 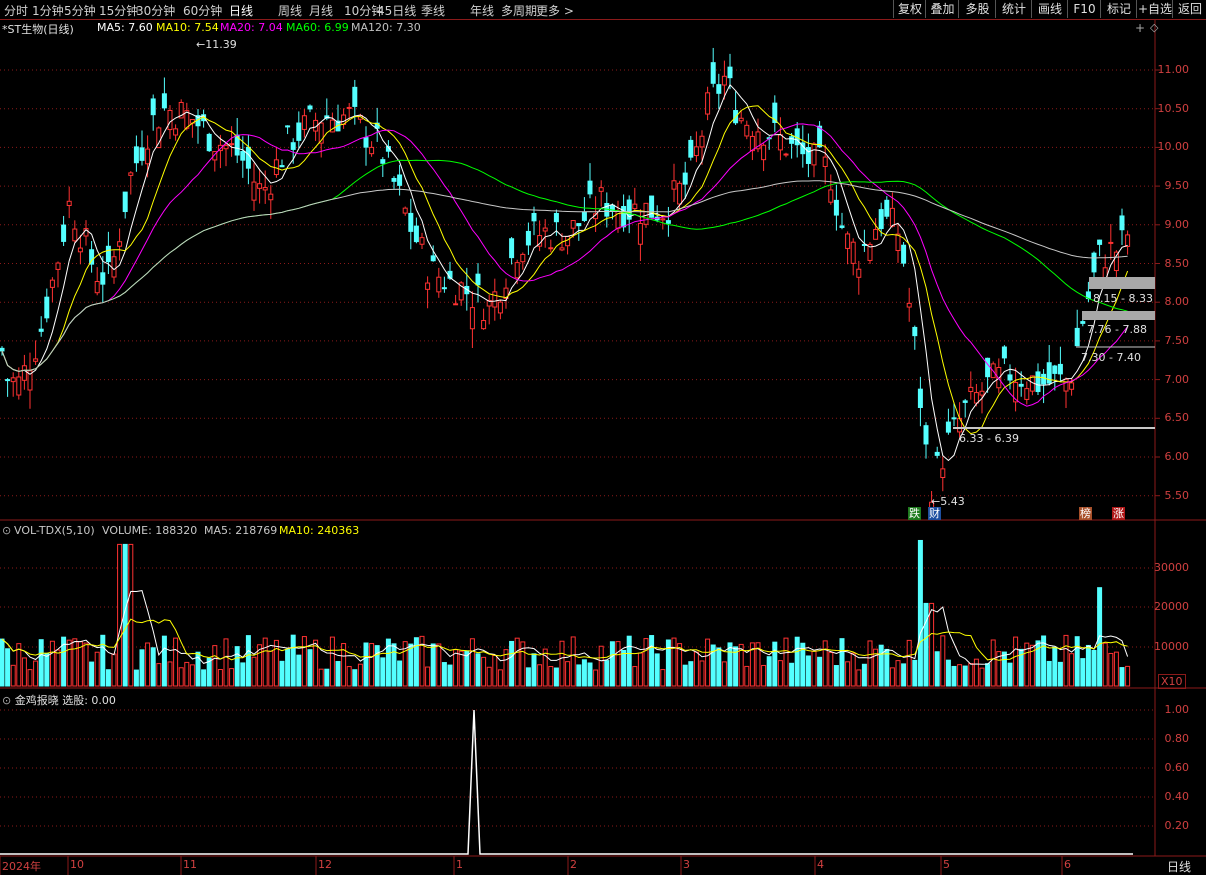 I want to click on event-marker: 榜, so click(x=1085, y=513).